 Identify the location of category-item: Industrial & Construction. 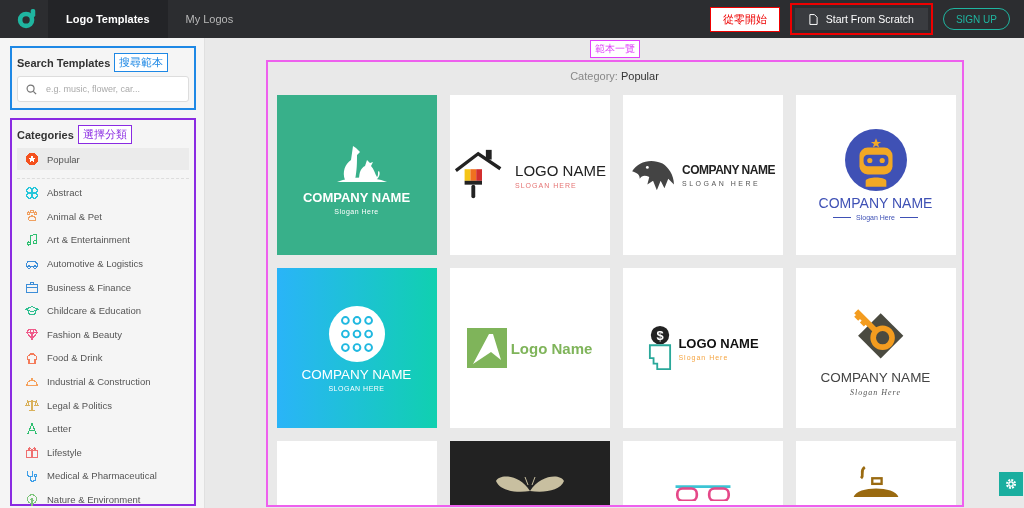
(103, 381).